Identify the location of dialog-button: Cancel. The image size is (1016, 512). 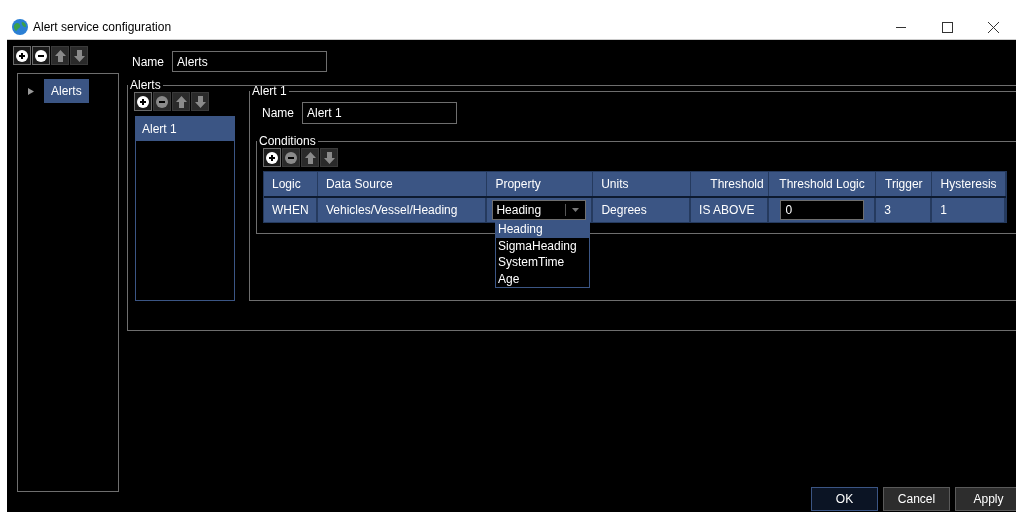
(916, 499).